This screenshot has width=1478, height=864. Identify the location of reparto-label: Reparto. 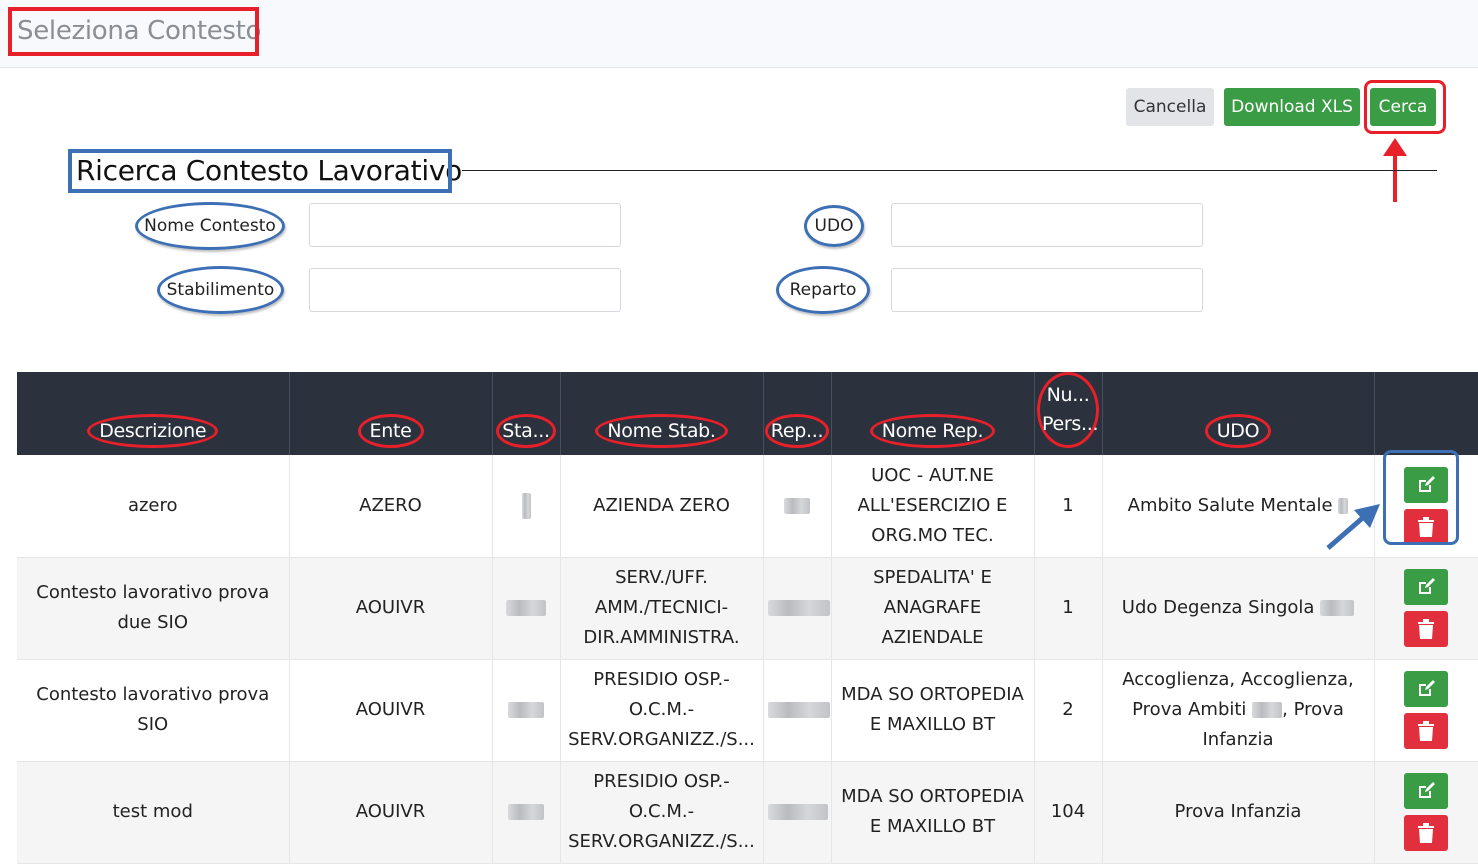
(823, 290).